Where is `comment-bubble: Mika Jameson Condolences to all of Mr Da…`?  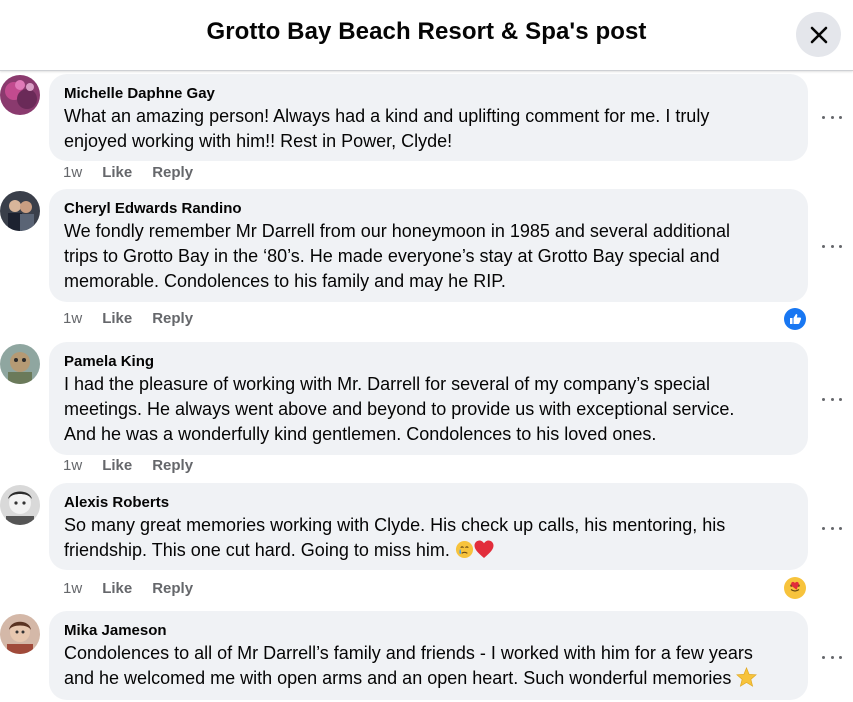 comment-bubble: Mika Jameson Condolences to all of Mr Da… is located at coordinates (428, 655).